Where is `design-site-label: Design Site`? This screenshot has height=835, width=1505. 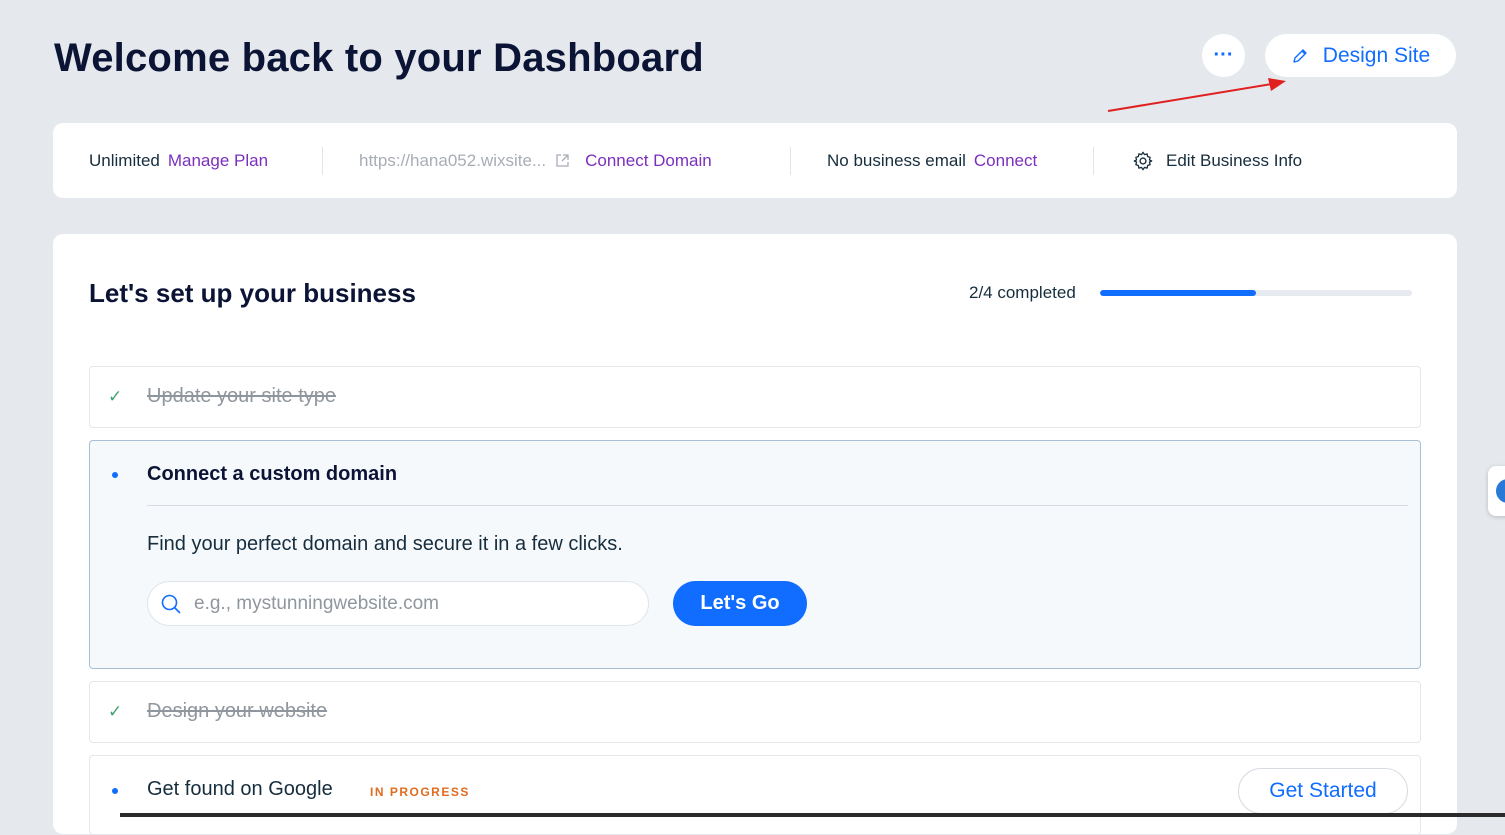 design-site-label: Design Site is located at coordinates (1376, 55).